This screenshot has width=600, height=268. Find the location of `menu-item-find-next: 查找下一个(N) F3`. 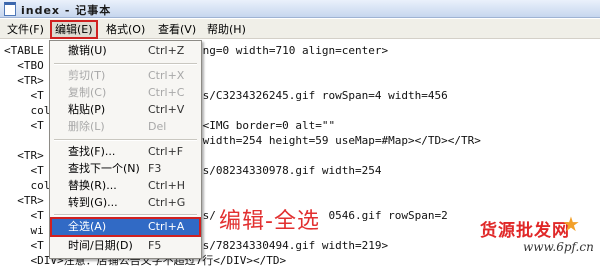

menu-item-find-next: 查找下一个(N) F3 is located at coordinates (125, 169).